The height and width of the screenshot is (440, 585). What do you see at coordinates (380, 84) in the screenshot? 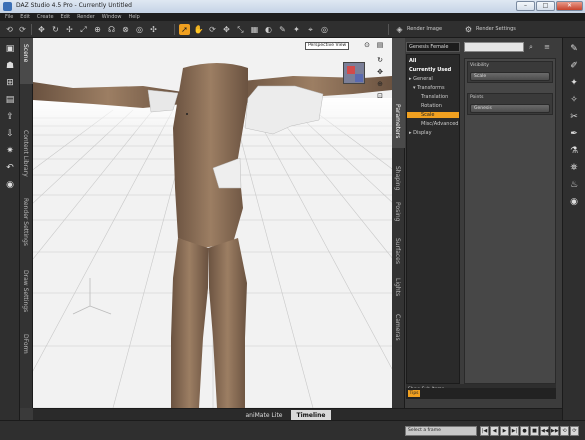
I see `zoom-icon: ⊕` at bounding box center [380, 84].